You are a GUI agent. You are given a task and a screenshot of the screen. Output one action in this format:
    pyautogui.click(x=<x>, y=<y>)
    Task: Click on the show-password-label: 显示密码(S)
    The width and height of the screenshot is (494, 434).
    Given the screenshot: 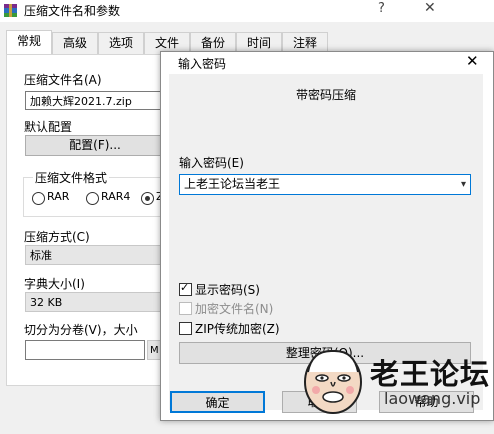 What is the action you would take?
    pyautogui.click(x=227, y=290)
    